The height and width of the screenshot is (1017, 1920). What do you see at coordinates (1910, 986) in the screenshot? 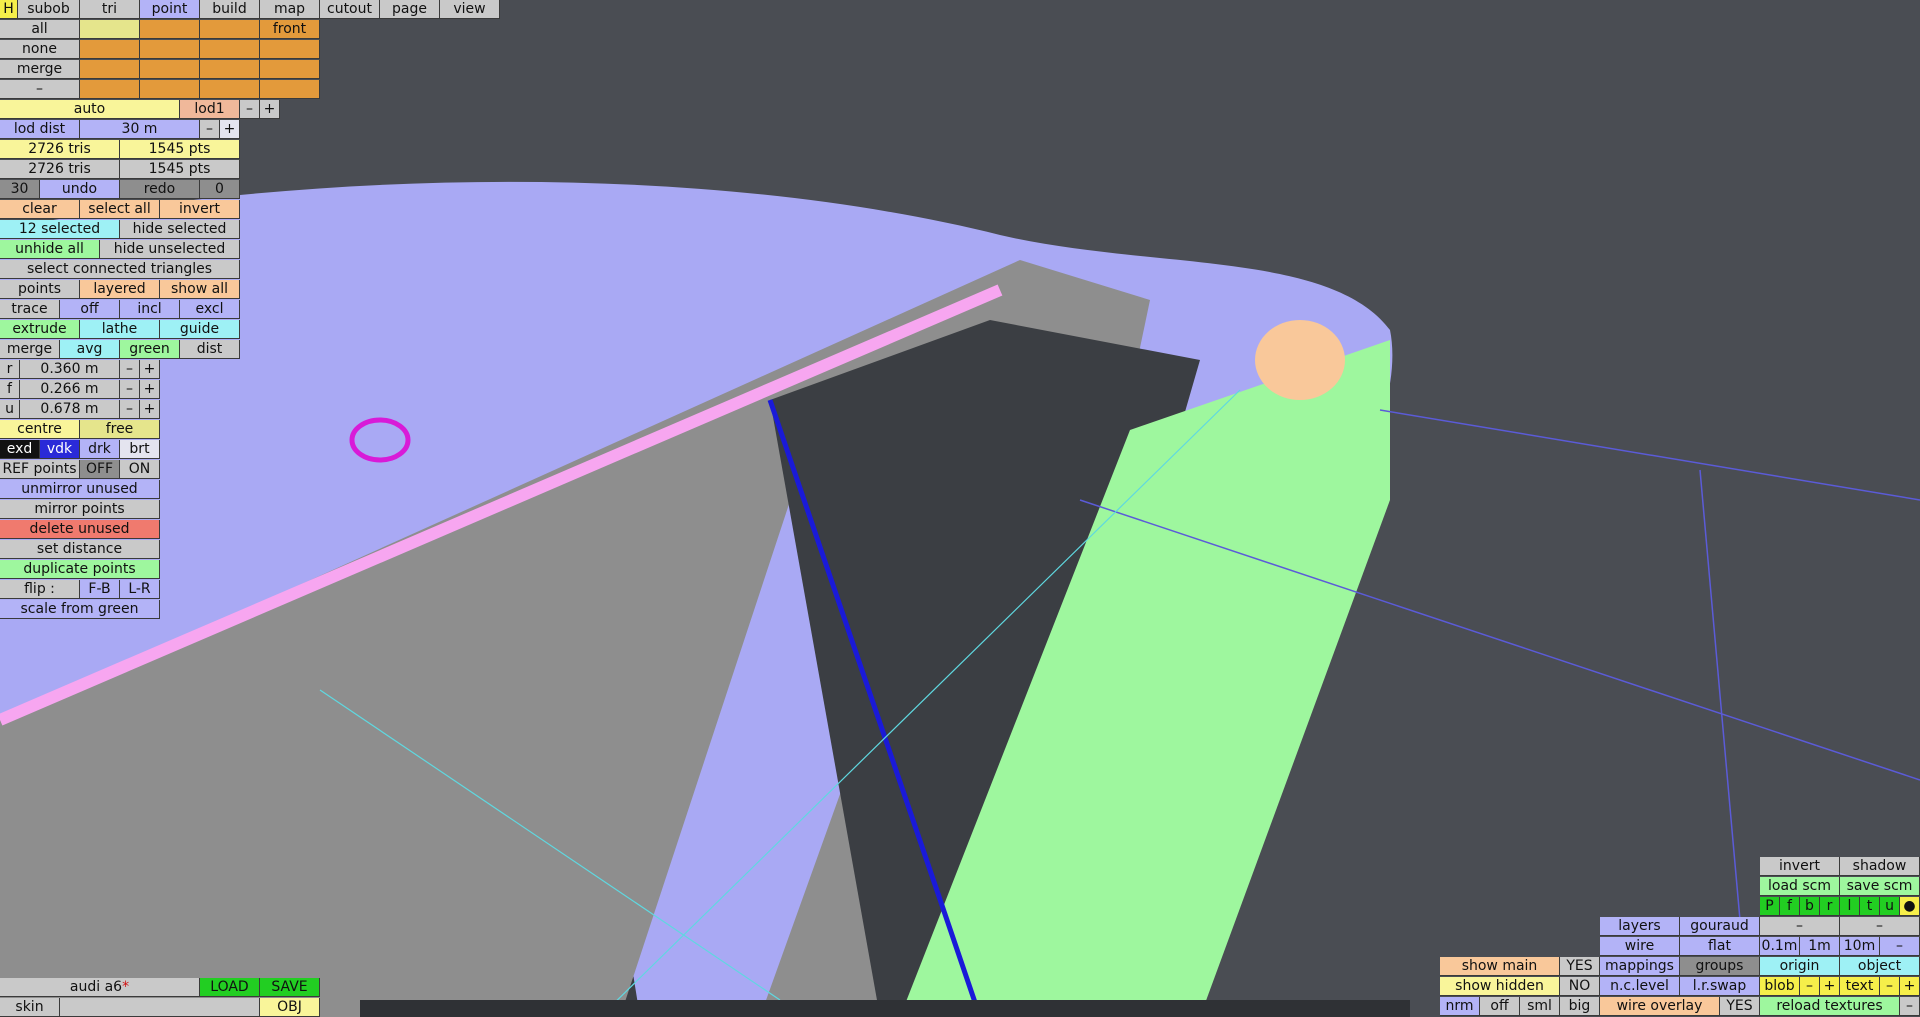
I see `text-plus: +` at bounding box center [1910, 986].